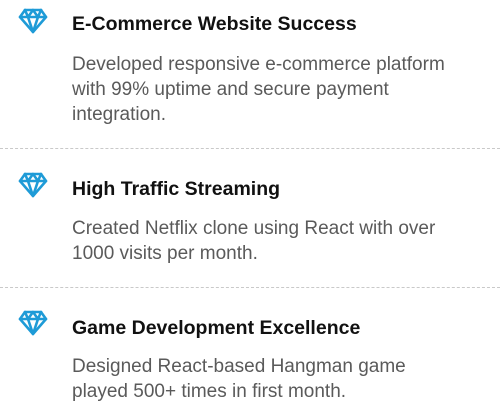 This screenshot has width=500, height=407. I want to click on description-line: with 99% uptime and secure payment, so click(230, 89).